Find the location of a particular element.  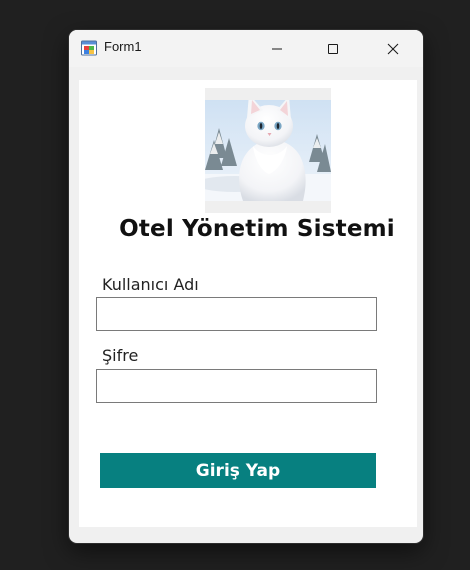

minimize-icon is located at coordinates (277, 48).